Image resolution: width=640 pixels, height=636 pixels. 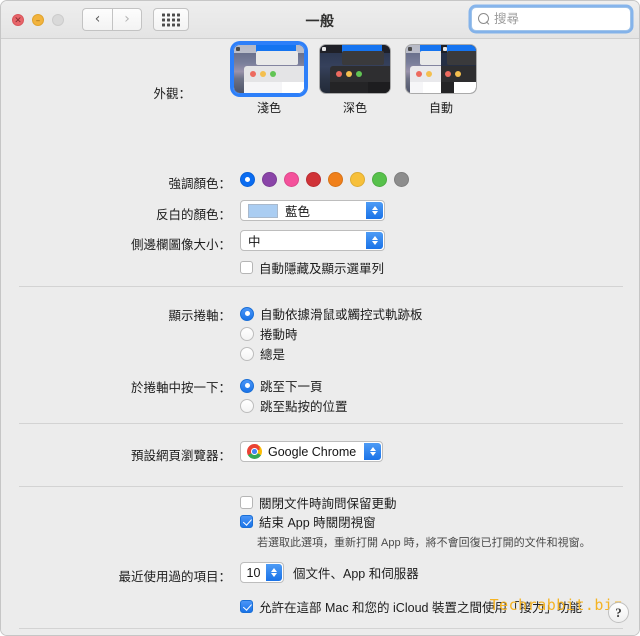 I want to click on search-input, so click(x=559, y=19).